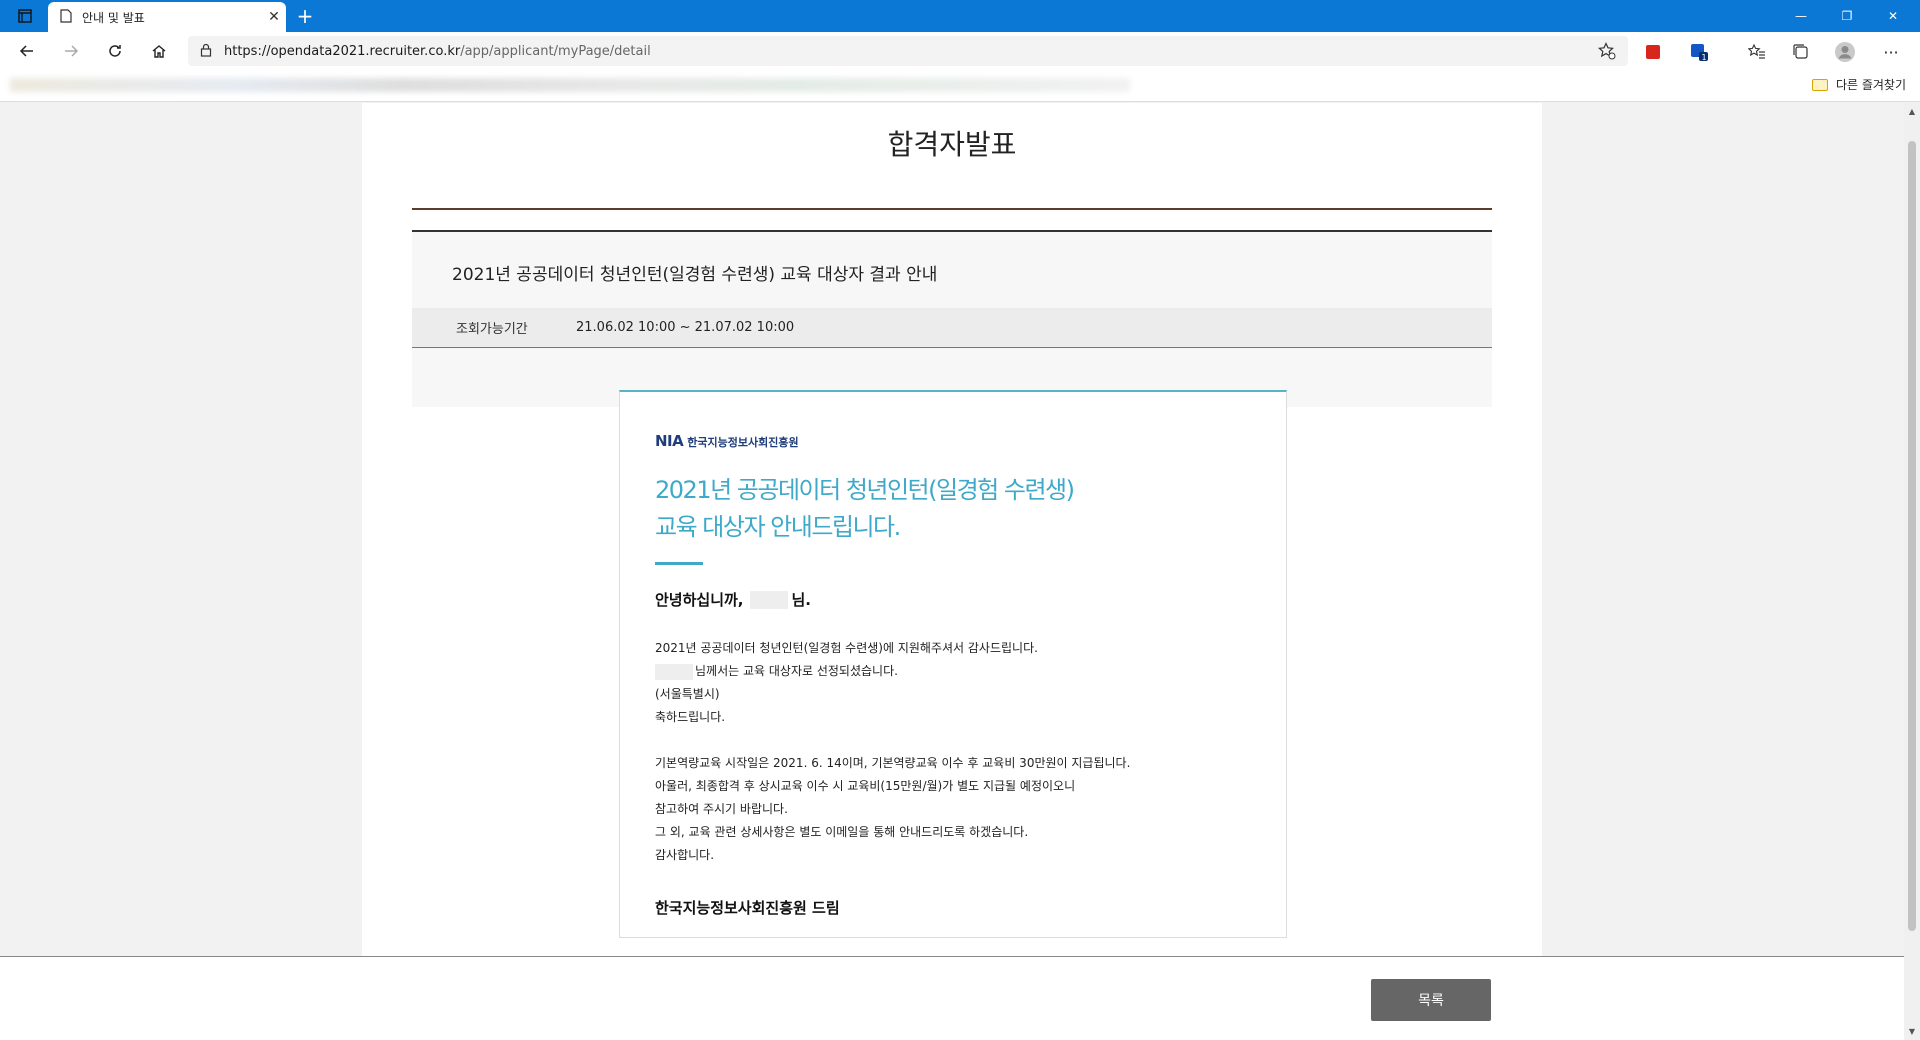  What do you see at coordinates (1893, 16) in the screenshot?
I see `close-window-icon: ✕` at bounding box center [1893, 16].